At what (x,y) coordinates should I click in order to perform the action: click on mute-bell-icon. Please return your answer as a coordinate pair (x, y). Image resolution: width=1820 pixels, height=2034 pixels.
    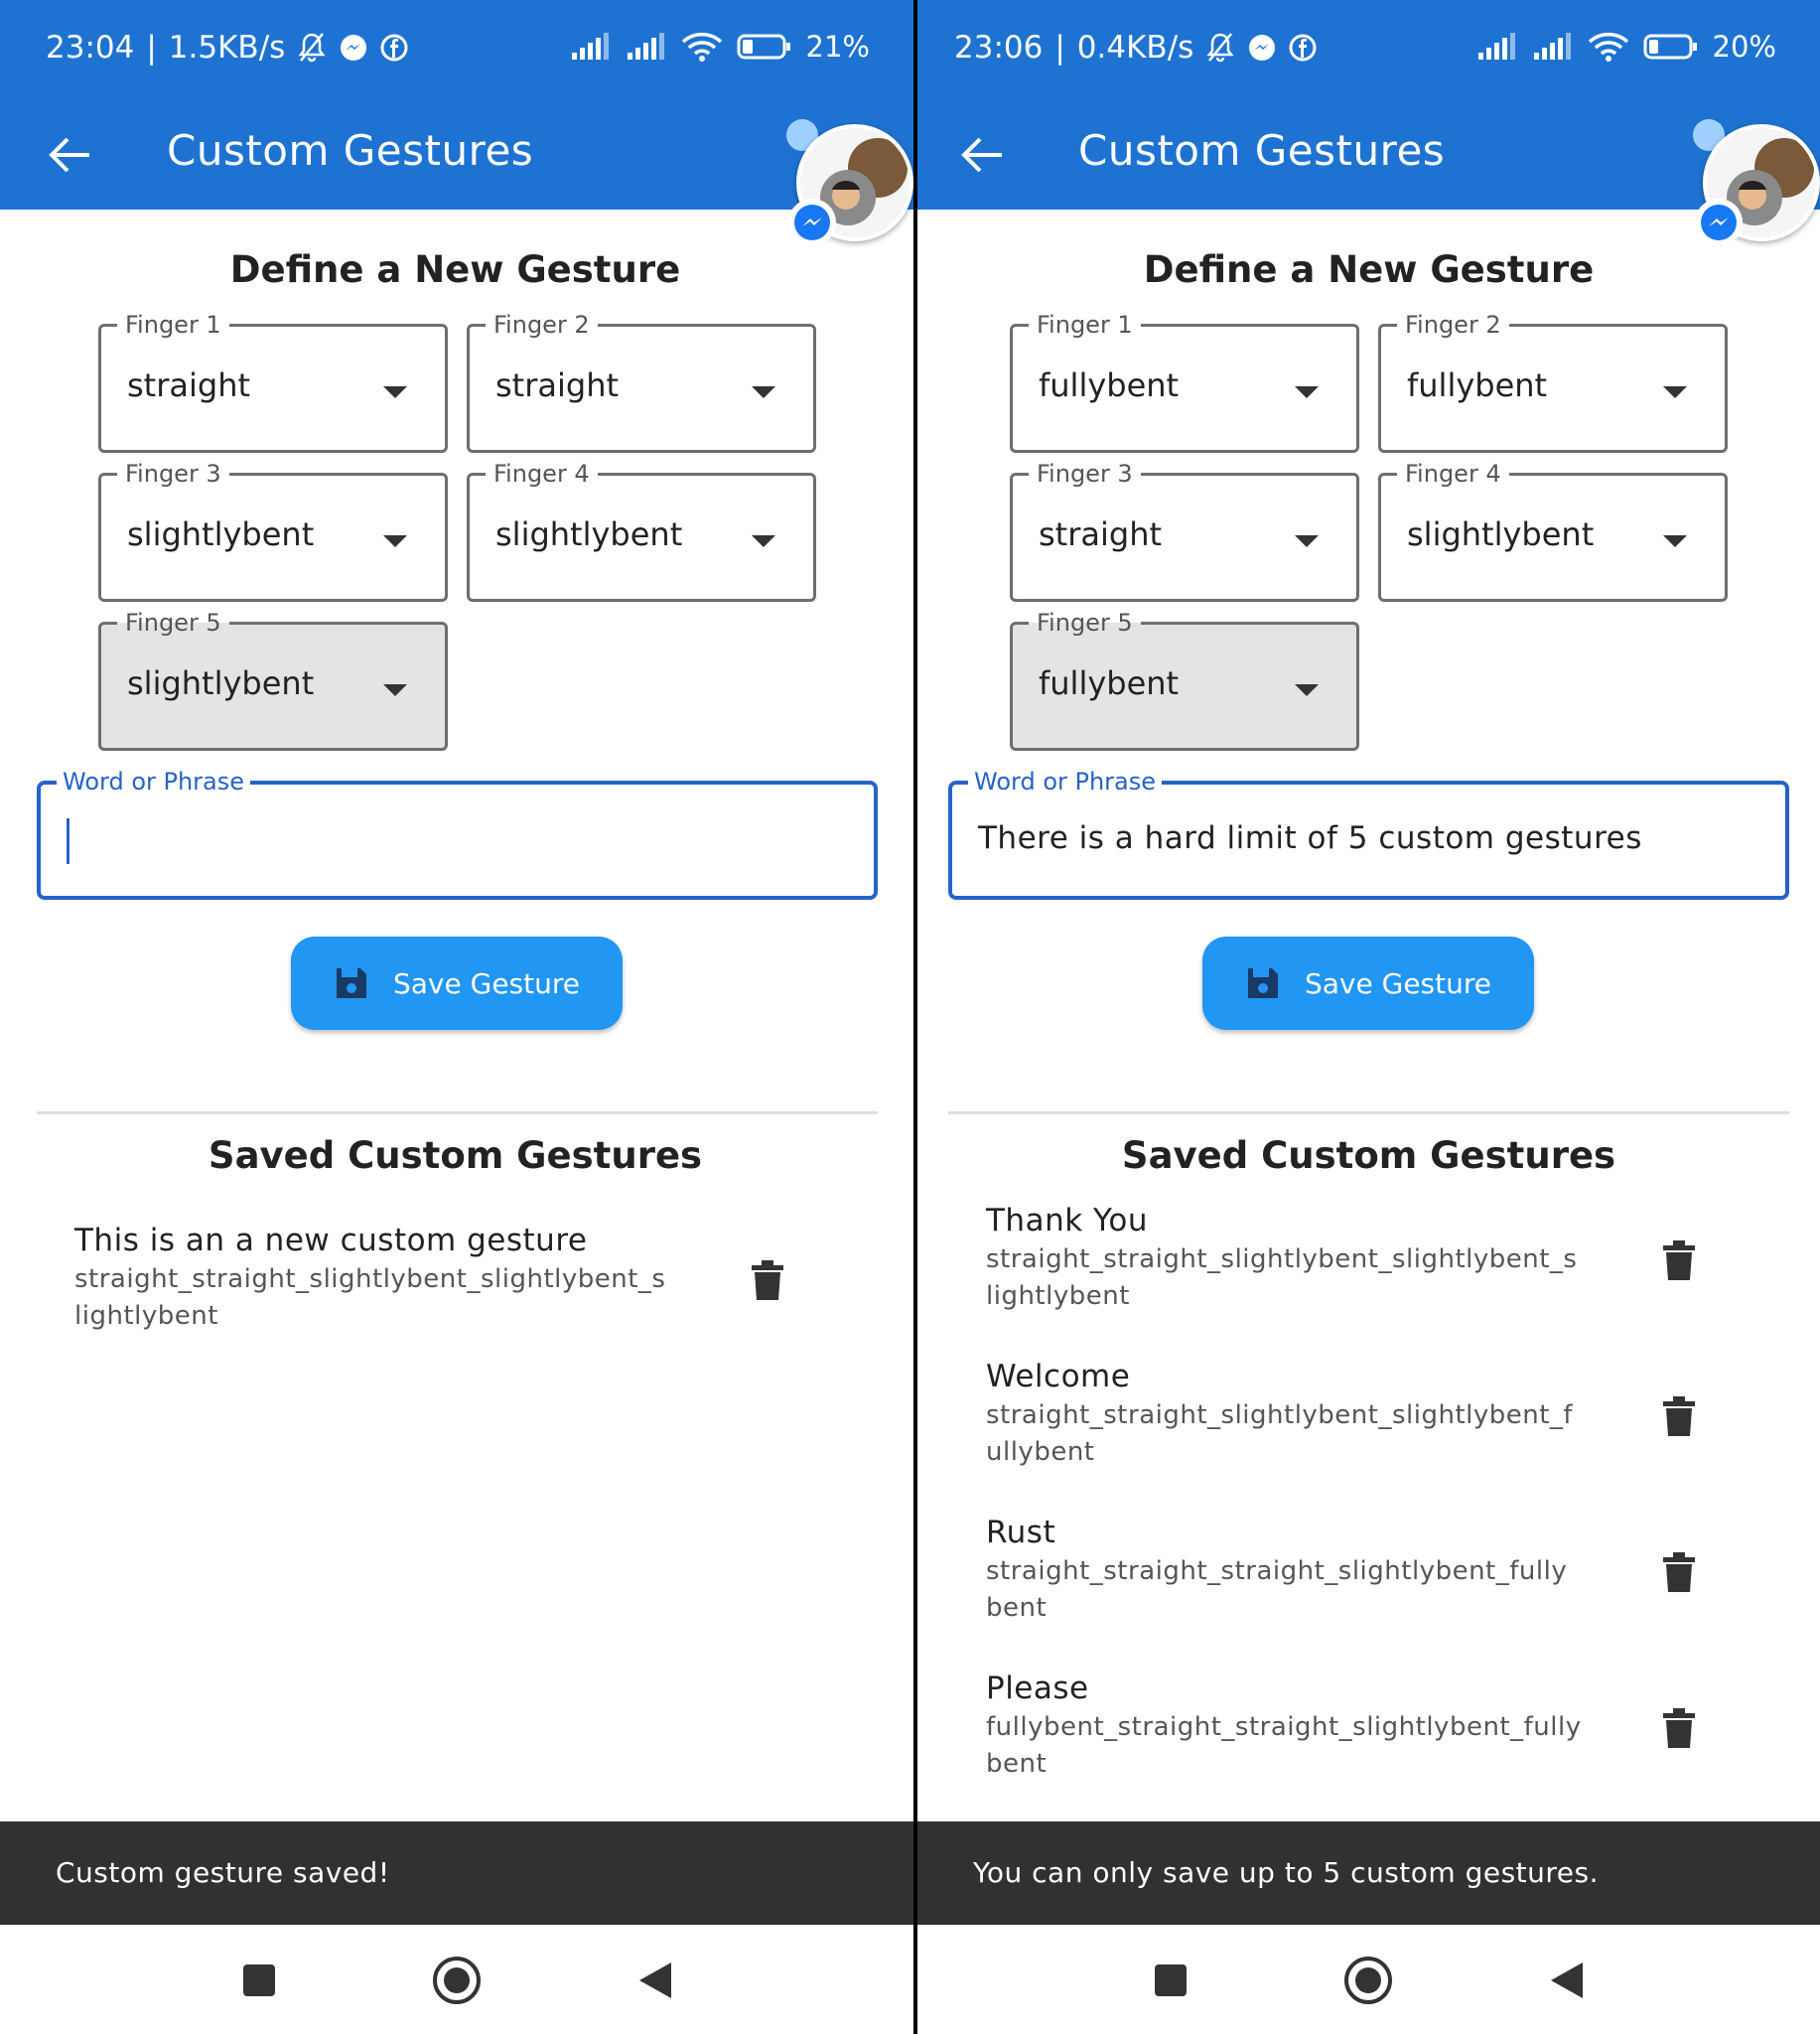
    Looking at the image, I should click on (312, 48).